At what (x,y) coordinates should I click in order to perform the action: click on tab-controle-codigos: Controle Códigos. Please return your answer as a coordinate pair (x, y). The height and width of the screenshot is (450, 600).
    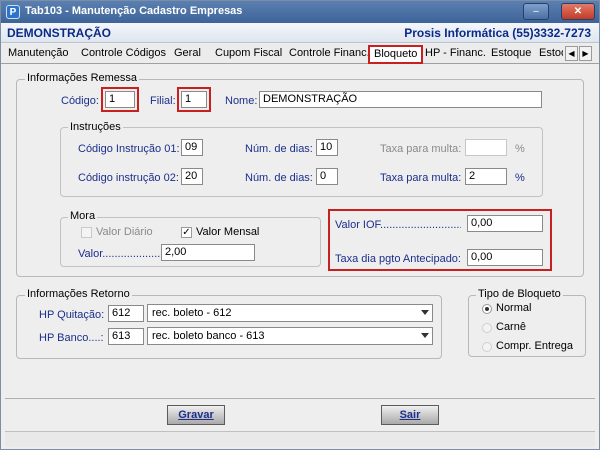
    Looking at the image, I should click on (123, 54).